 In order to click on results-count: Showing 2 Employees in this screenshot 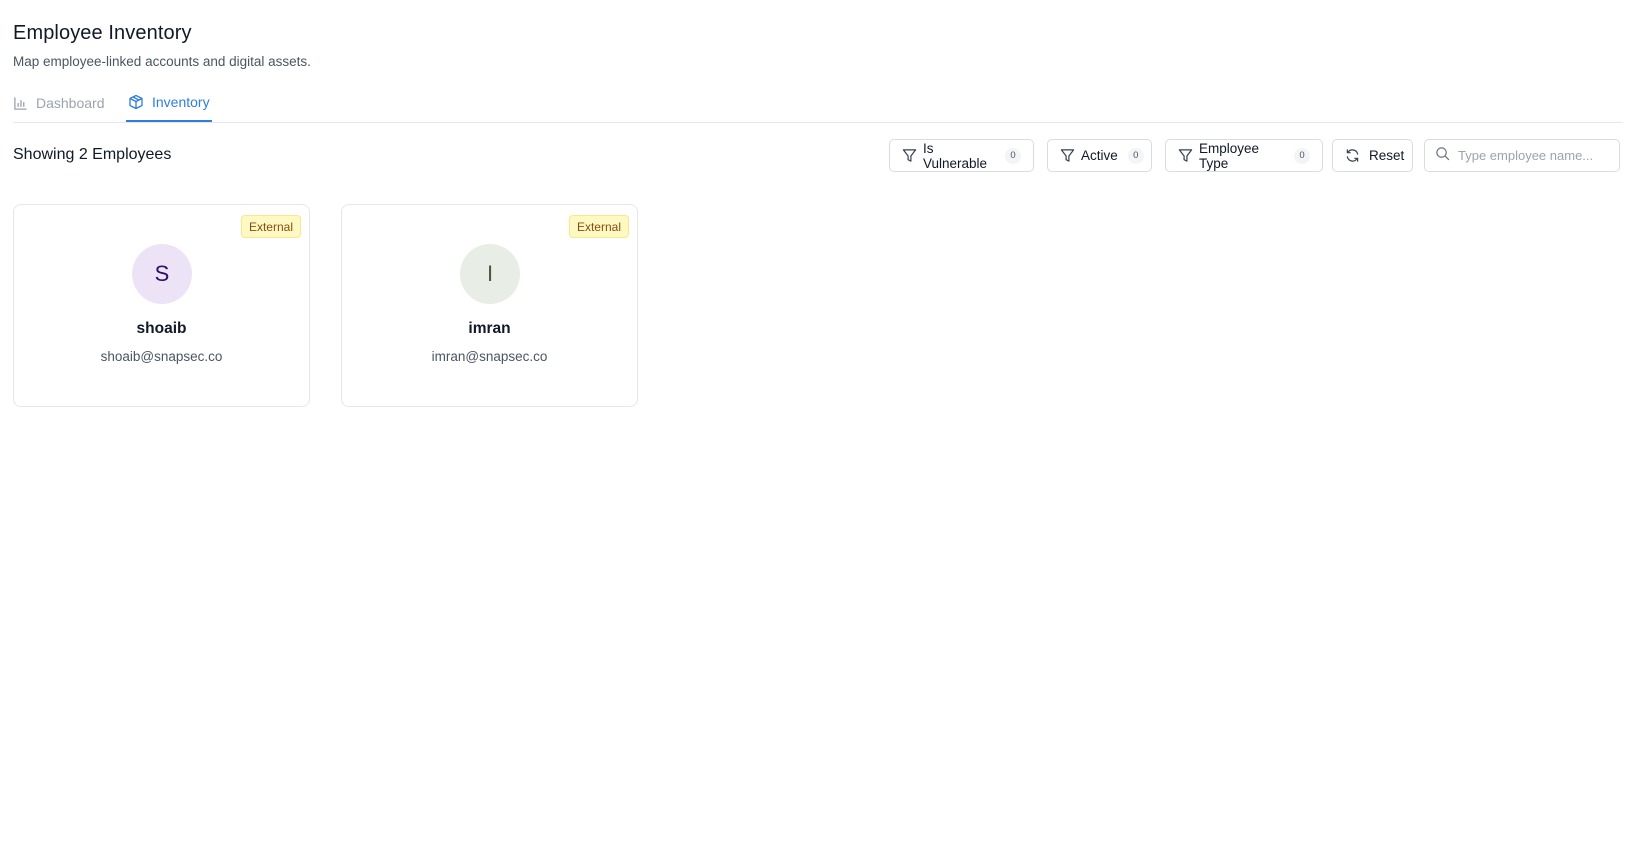, I will do `click(92, 154)`.